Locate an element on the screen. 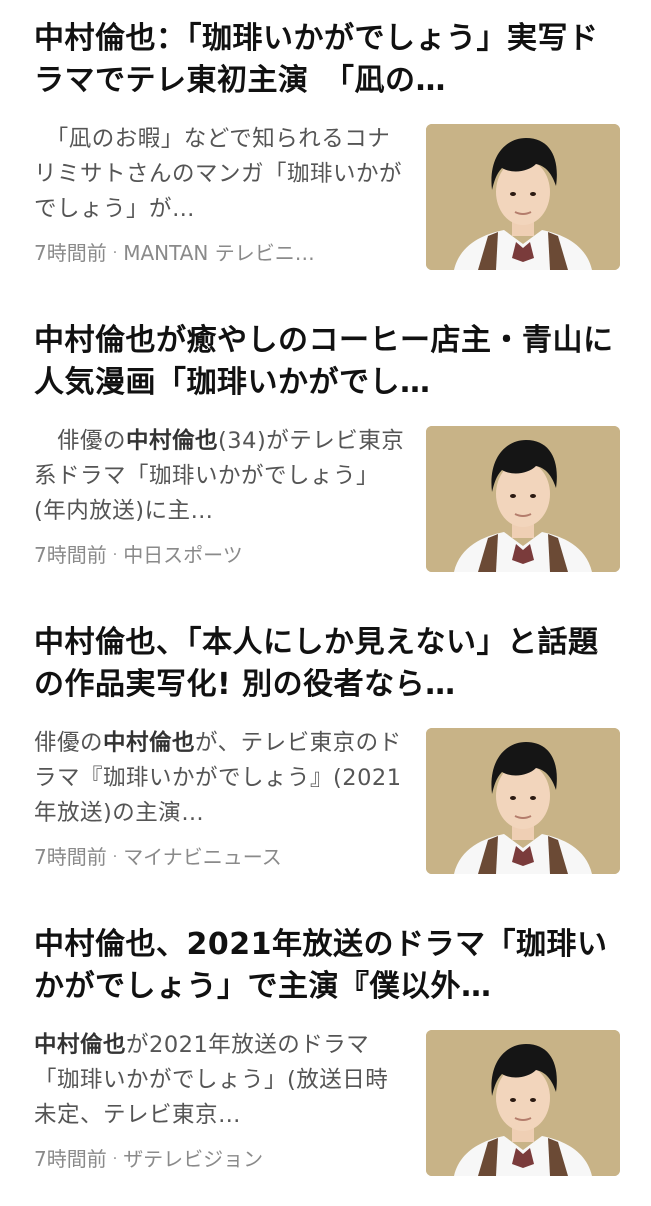 This screenshot has width=651, height=1206. article-source: マイナビニュース is located at coordinates (202, 857).